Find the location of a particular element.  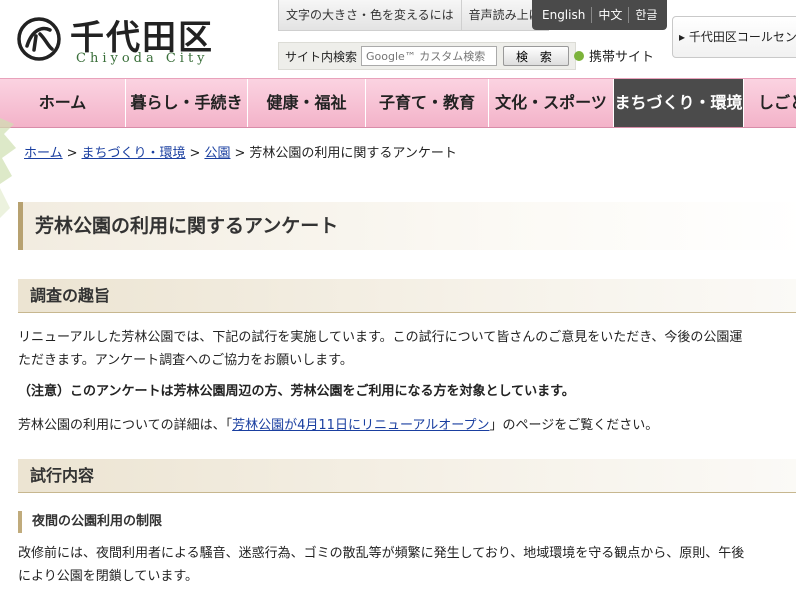

search-button: 検 索 is located at coordinates (536, 56).